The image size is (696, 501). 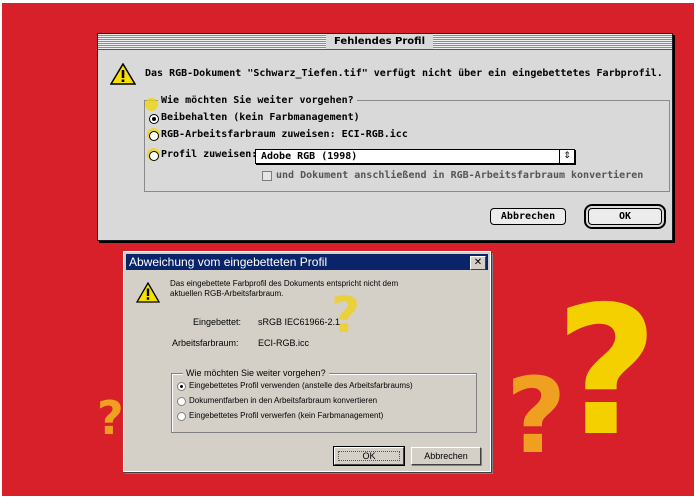 I want to click on embedded-label: Eingebettet:, so click(x=217, y=322).